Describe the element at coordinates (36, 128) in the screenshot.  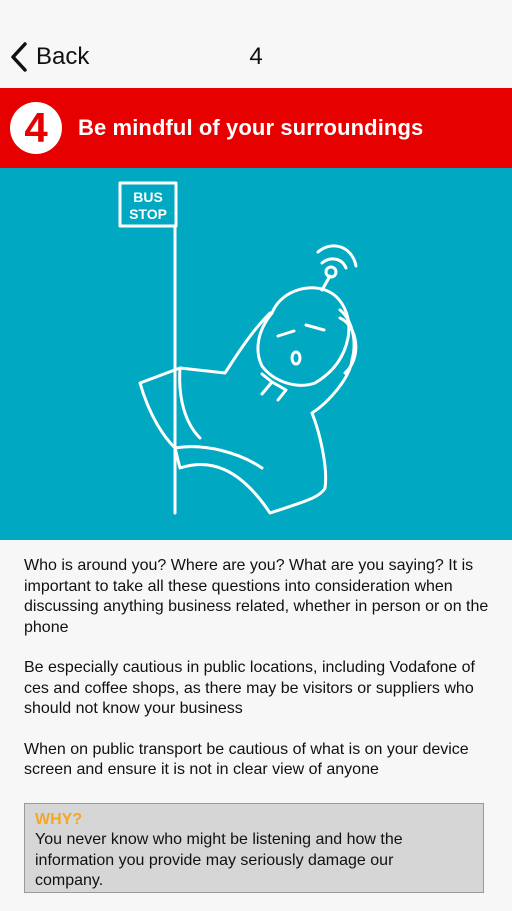
I see `step-number-badge: 4` at that location.